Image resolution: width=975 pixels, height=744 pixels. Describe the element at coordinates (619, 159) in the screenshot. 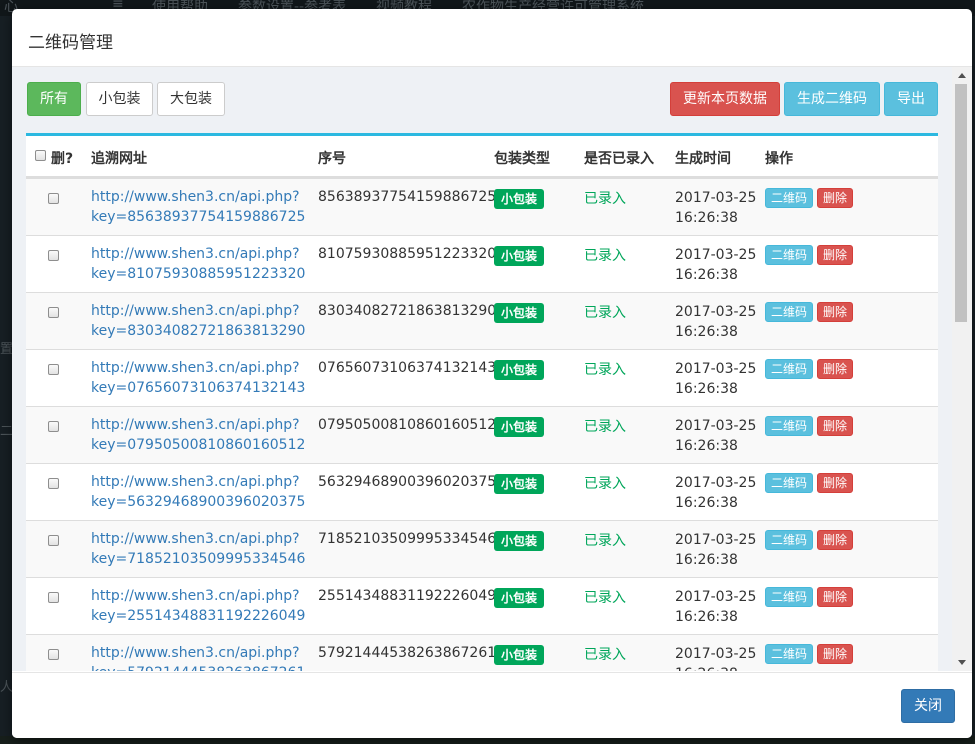

I see `header-recorded: 是否已录入` at that location.